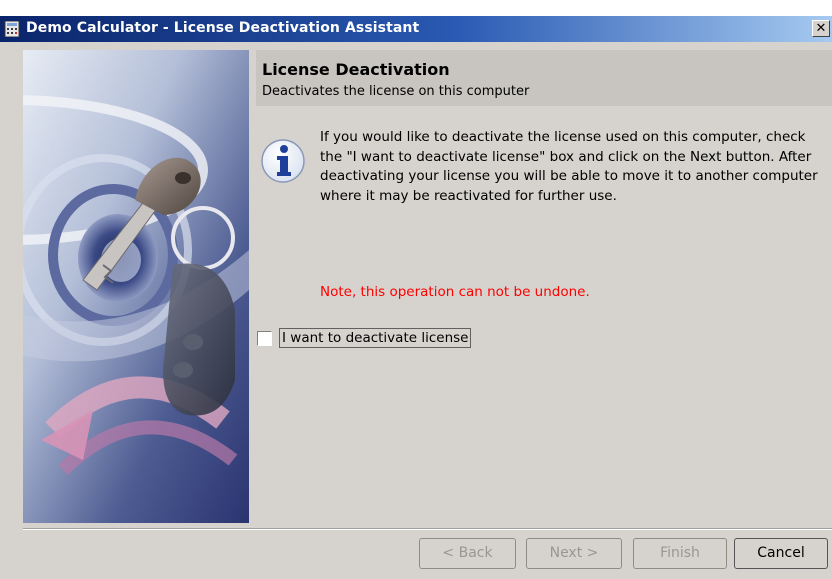  I want to click on next-button: Next >, so click(574, 553).